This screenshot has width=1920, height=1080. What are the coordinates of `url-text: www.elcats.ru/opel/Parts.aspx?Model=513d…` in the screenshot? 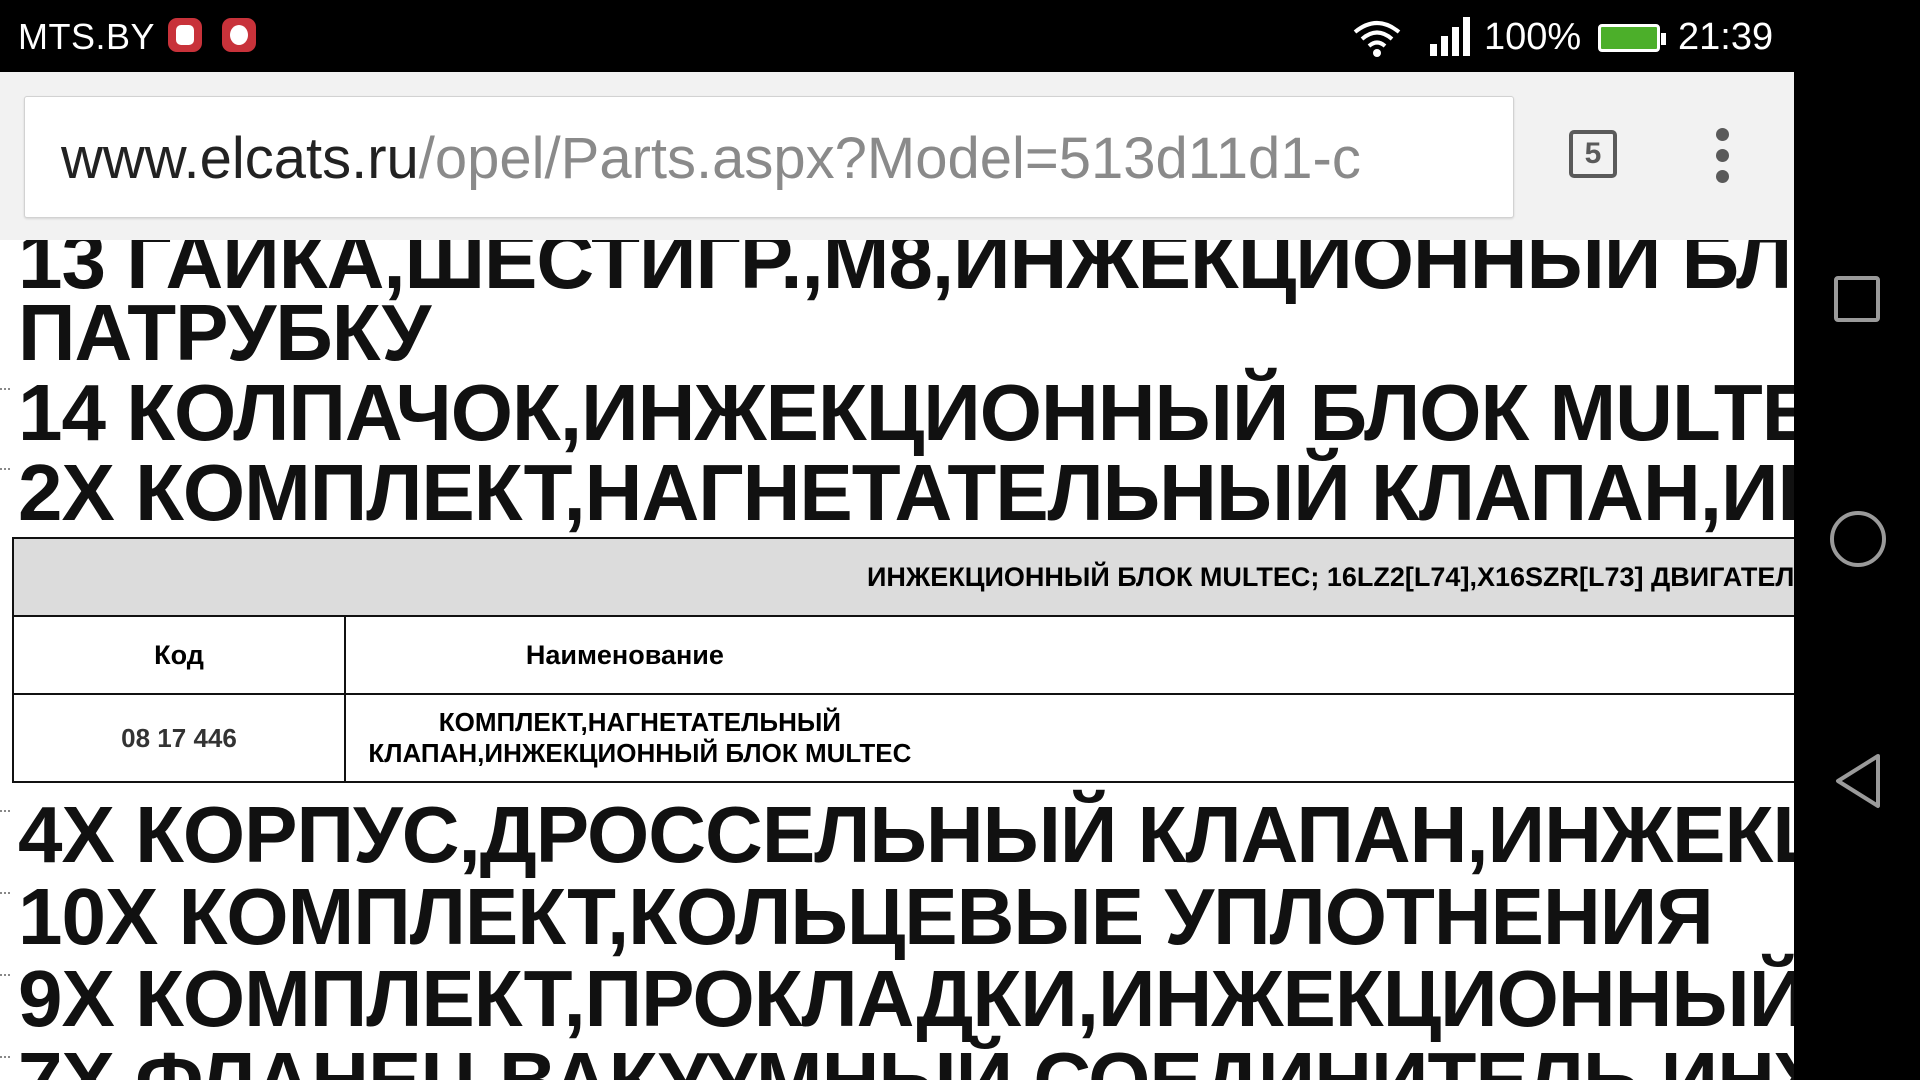 It's located at (711, 159).